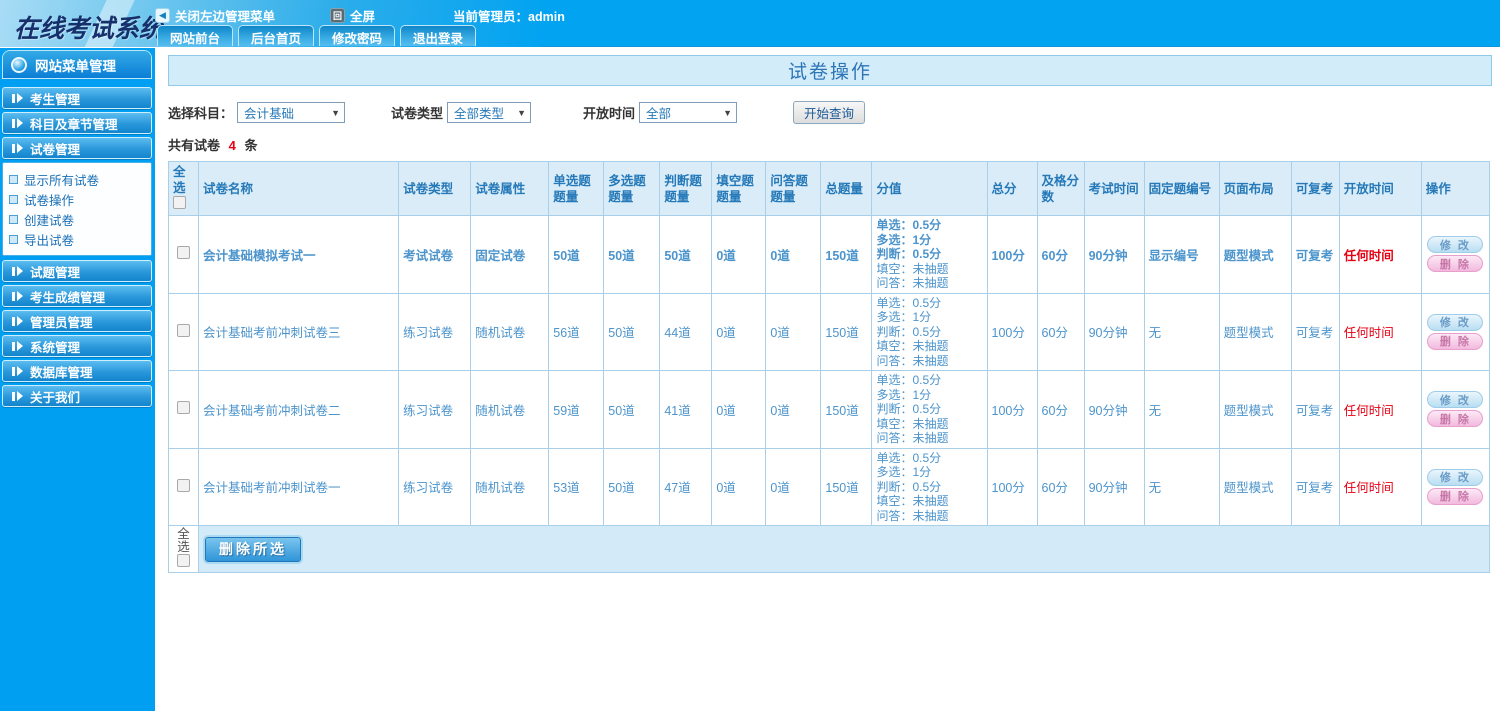  What do you see at coordinates (68, 297) in the screenshot?
I see `sidebar-item-label: 考生成绩管理` at bounding box center [68, 297].